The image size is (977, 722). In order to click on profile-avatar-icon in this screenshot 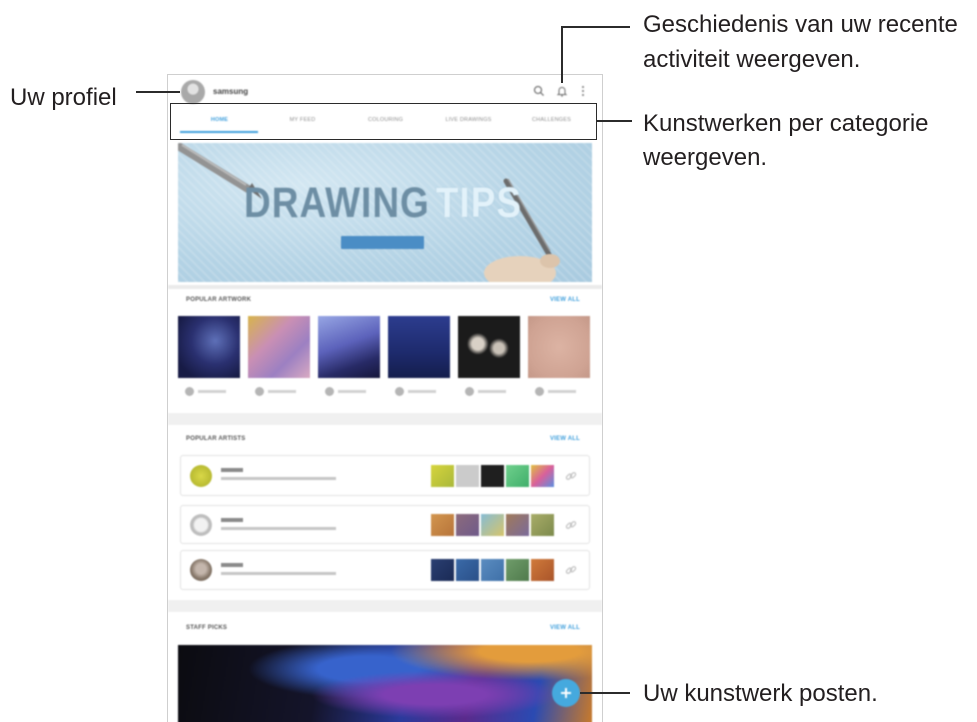, I will do `click(193, 92)`.